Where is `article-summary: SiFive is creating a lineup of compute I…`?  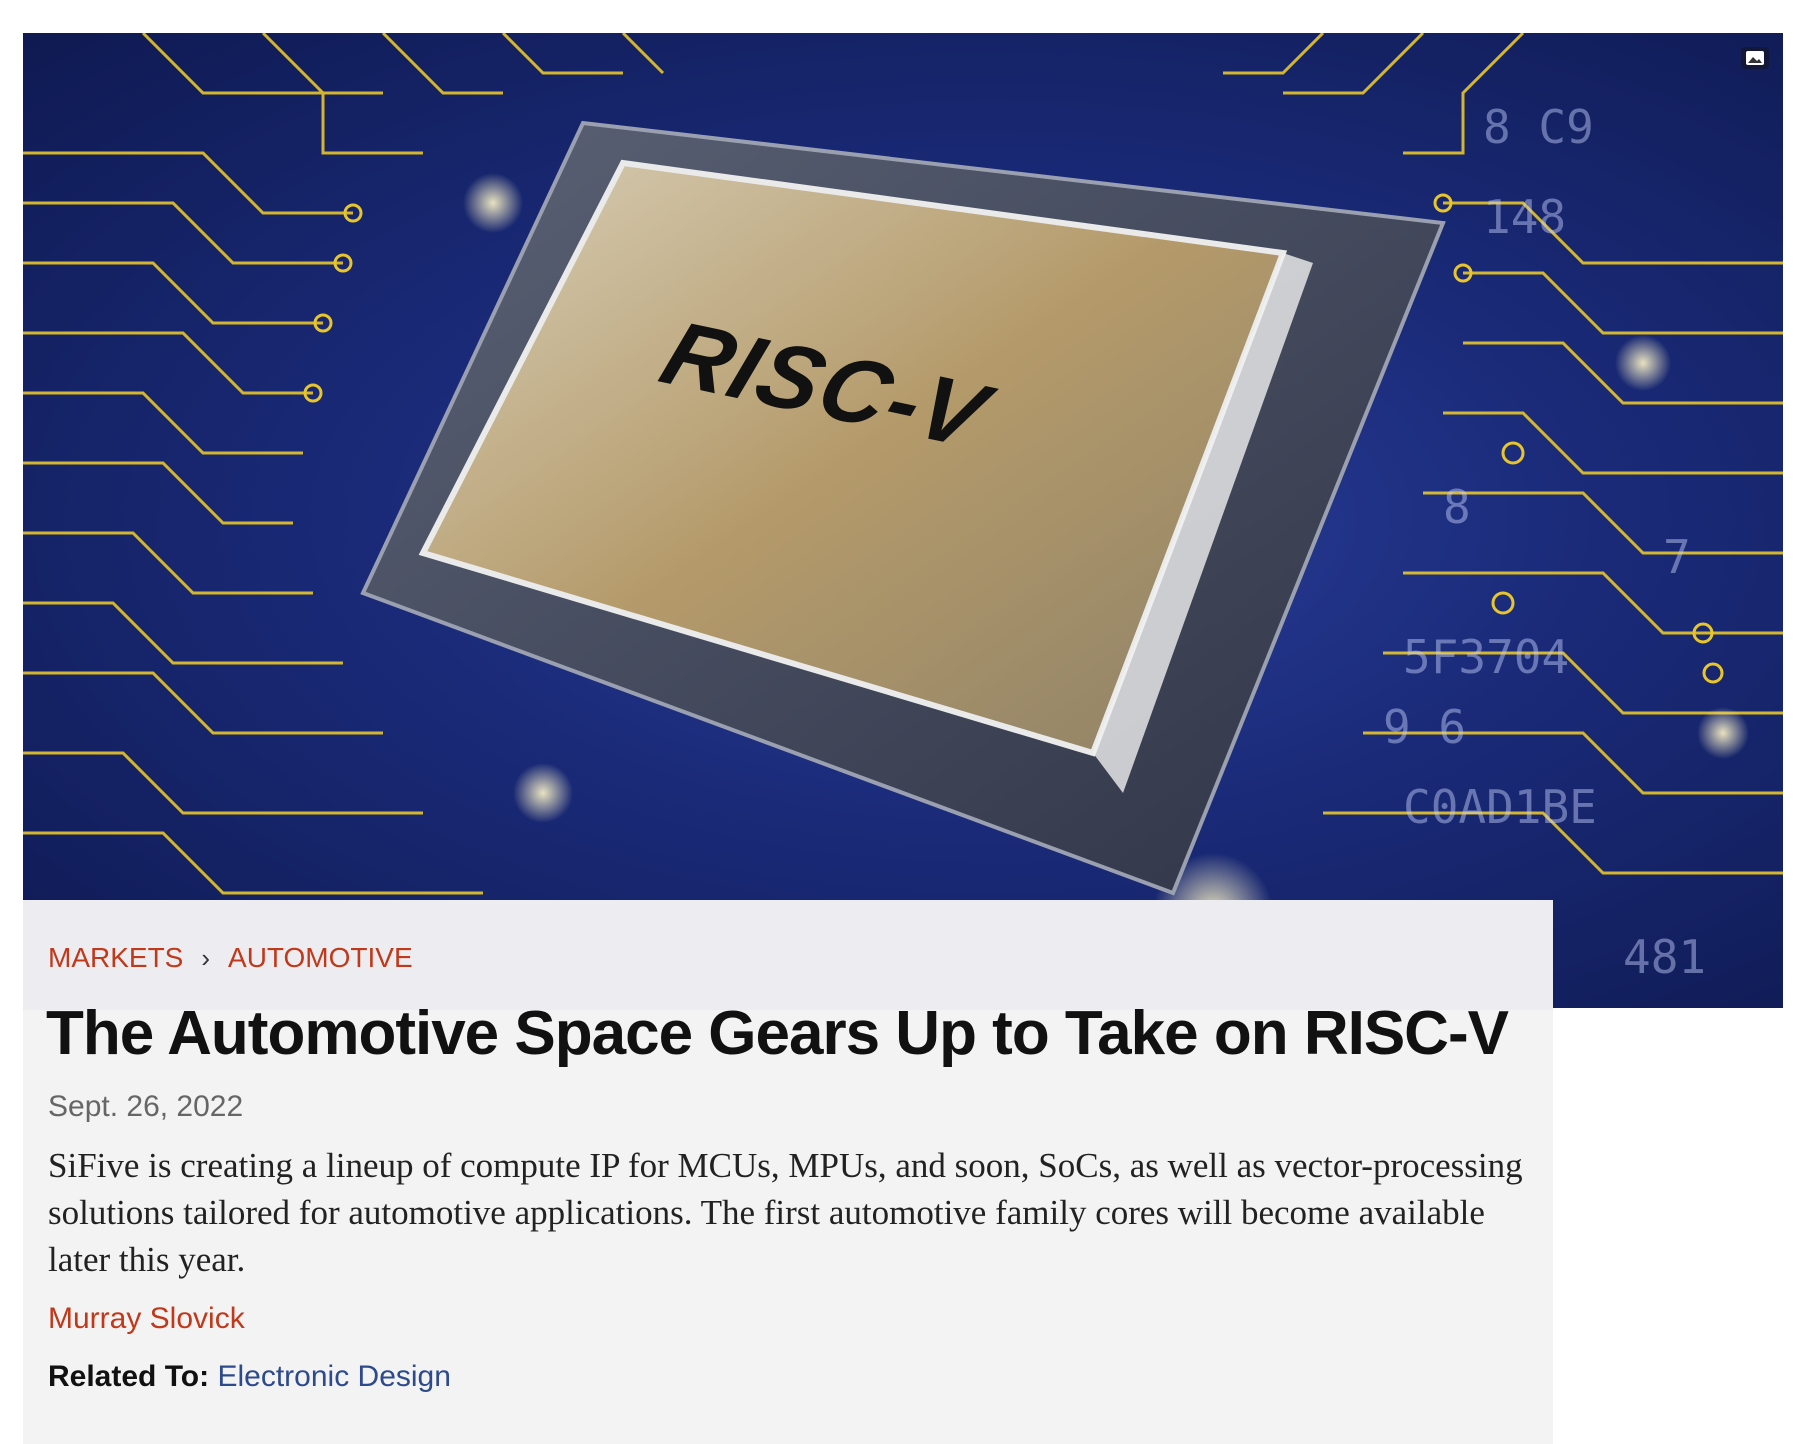
article-summary: SiFive is creating a lineup of compute I… is located at coordinates (785, 1212).